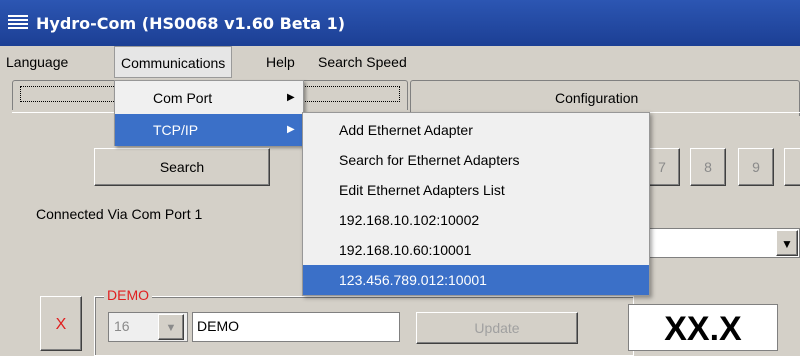  What do you see at coordinates (497, 328) in the screenshot?
I see `update-button: Update` at bounding box center [497, 328].